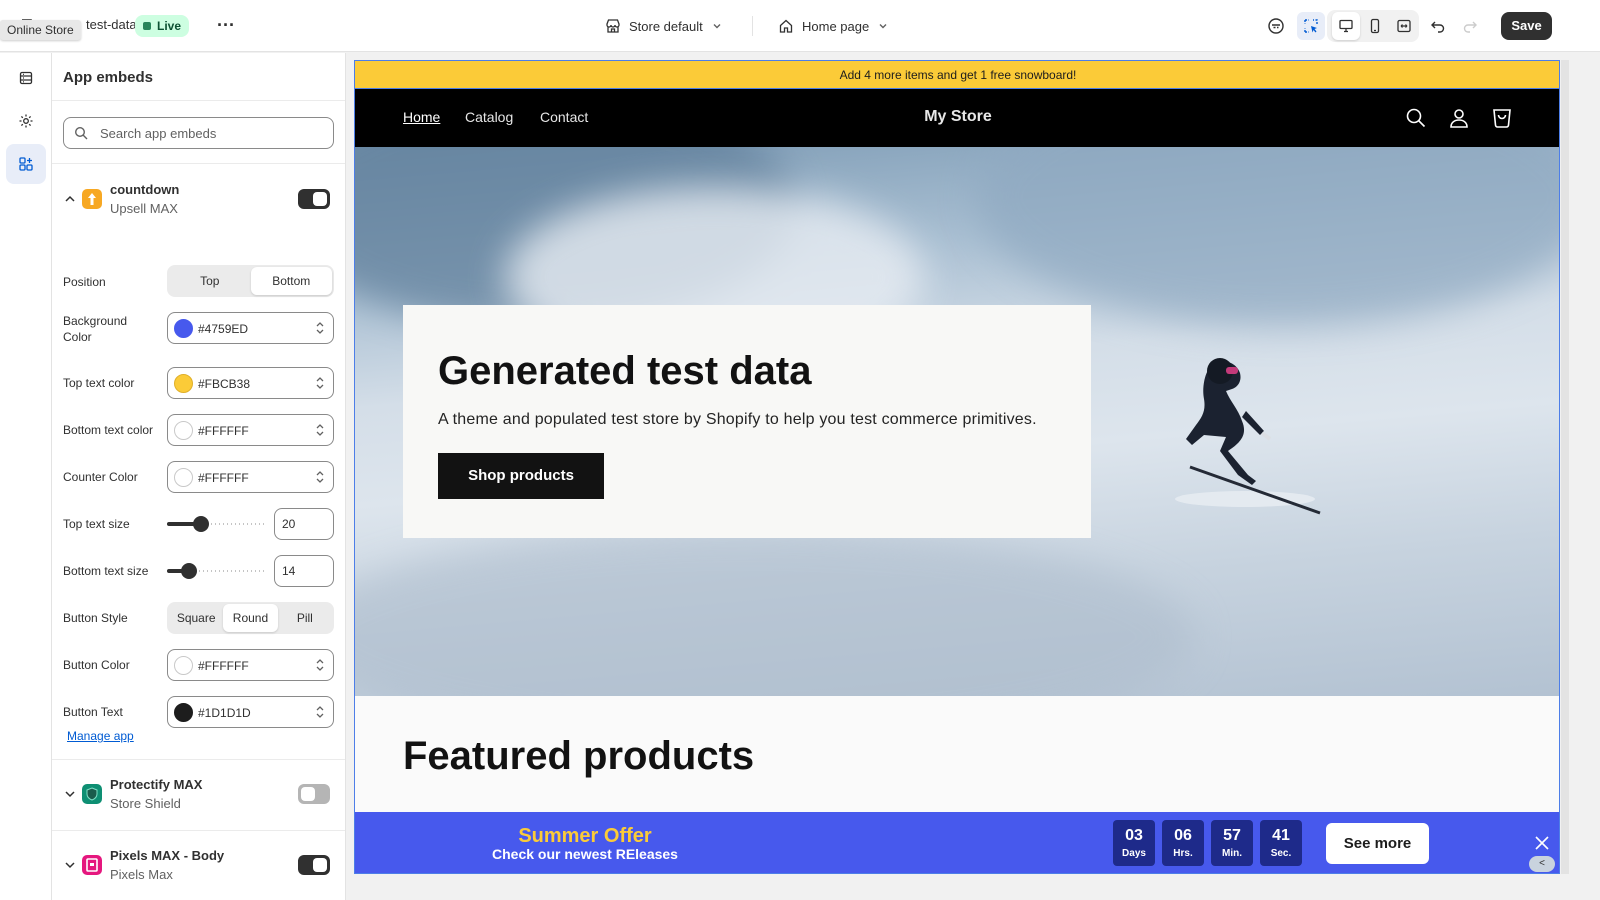 The height and width of the screenshot is (900, 1600). I want to click on shop-products-button: Shop products, so click(521, 476).